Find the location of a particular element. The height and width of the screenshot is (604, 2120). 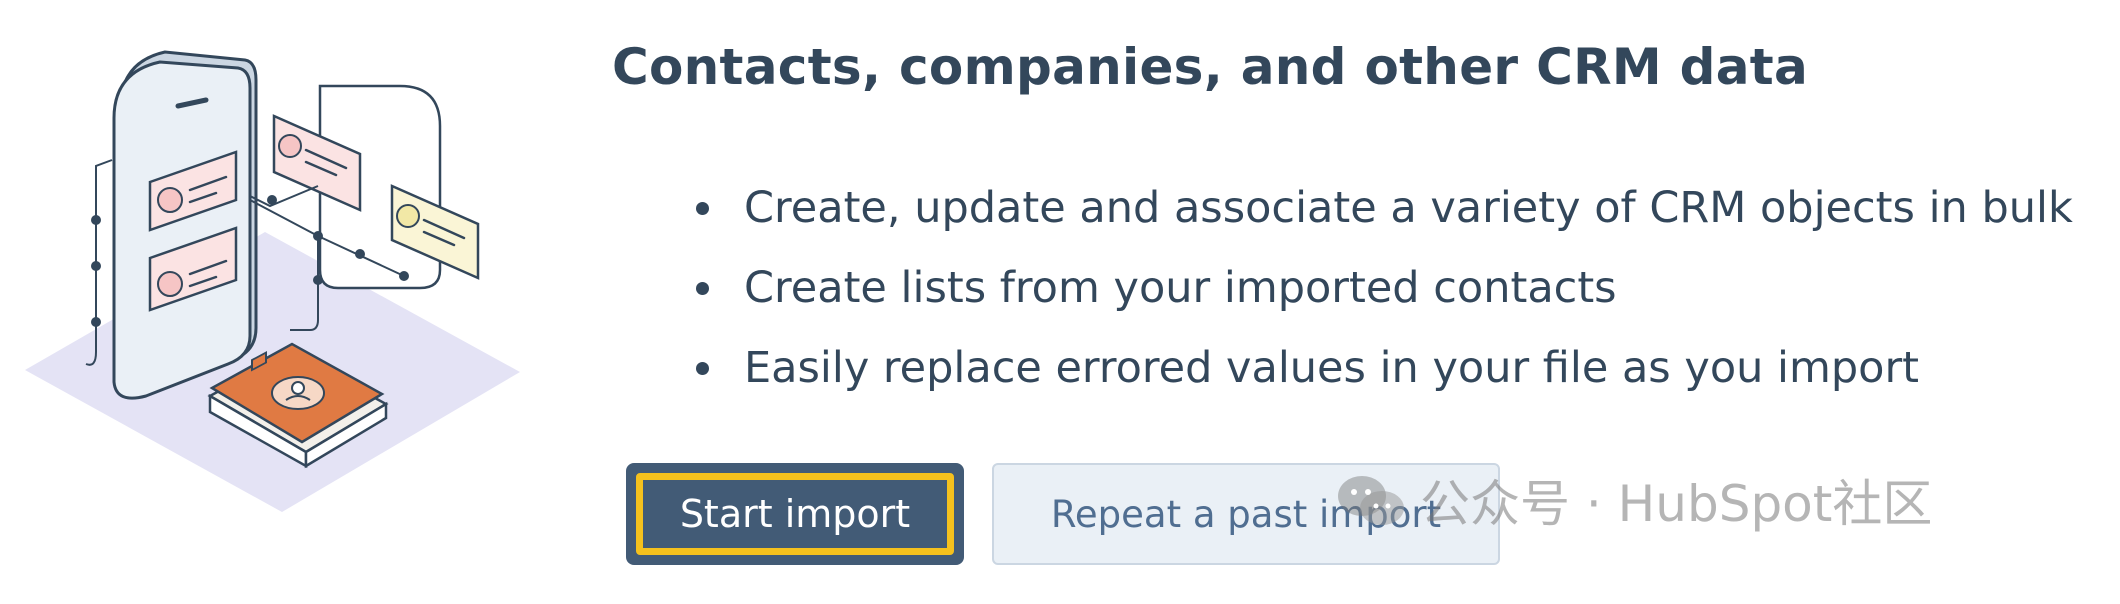

start-import-button: Start import is located at coordinates (795, 514).